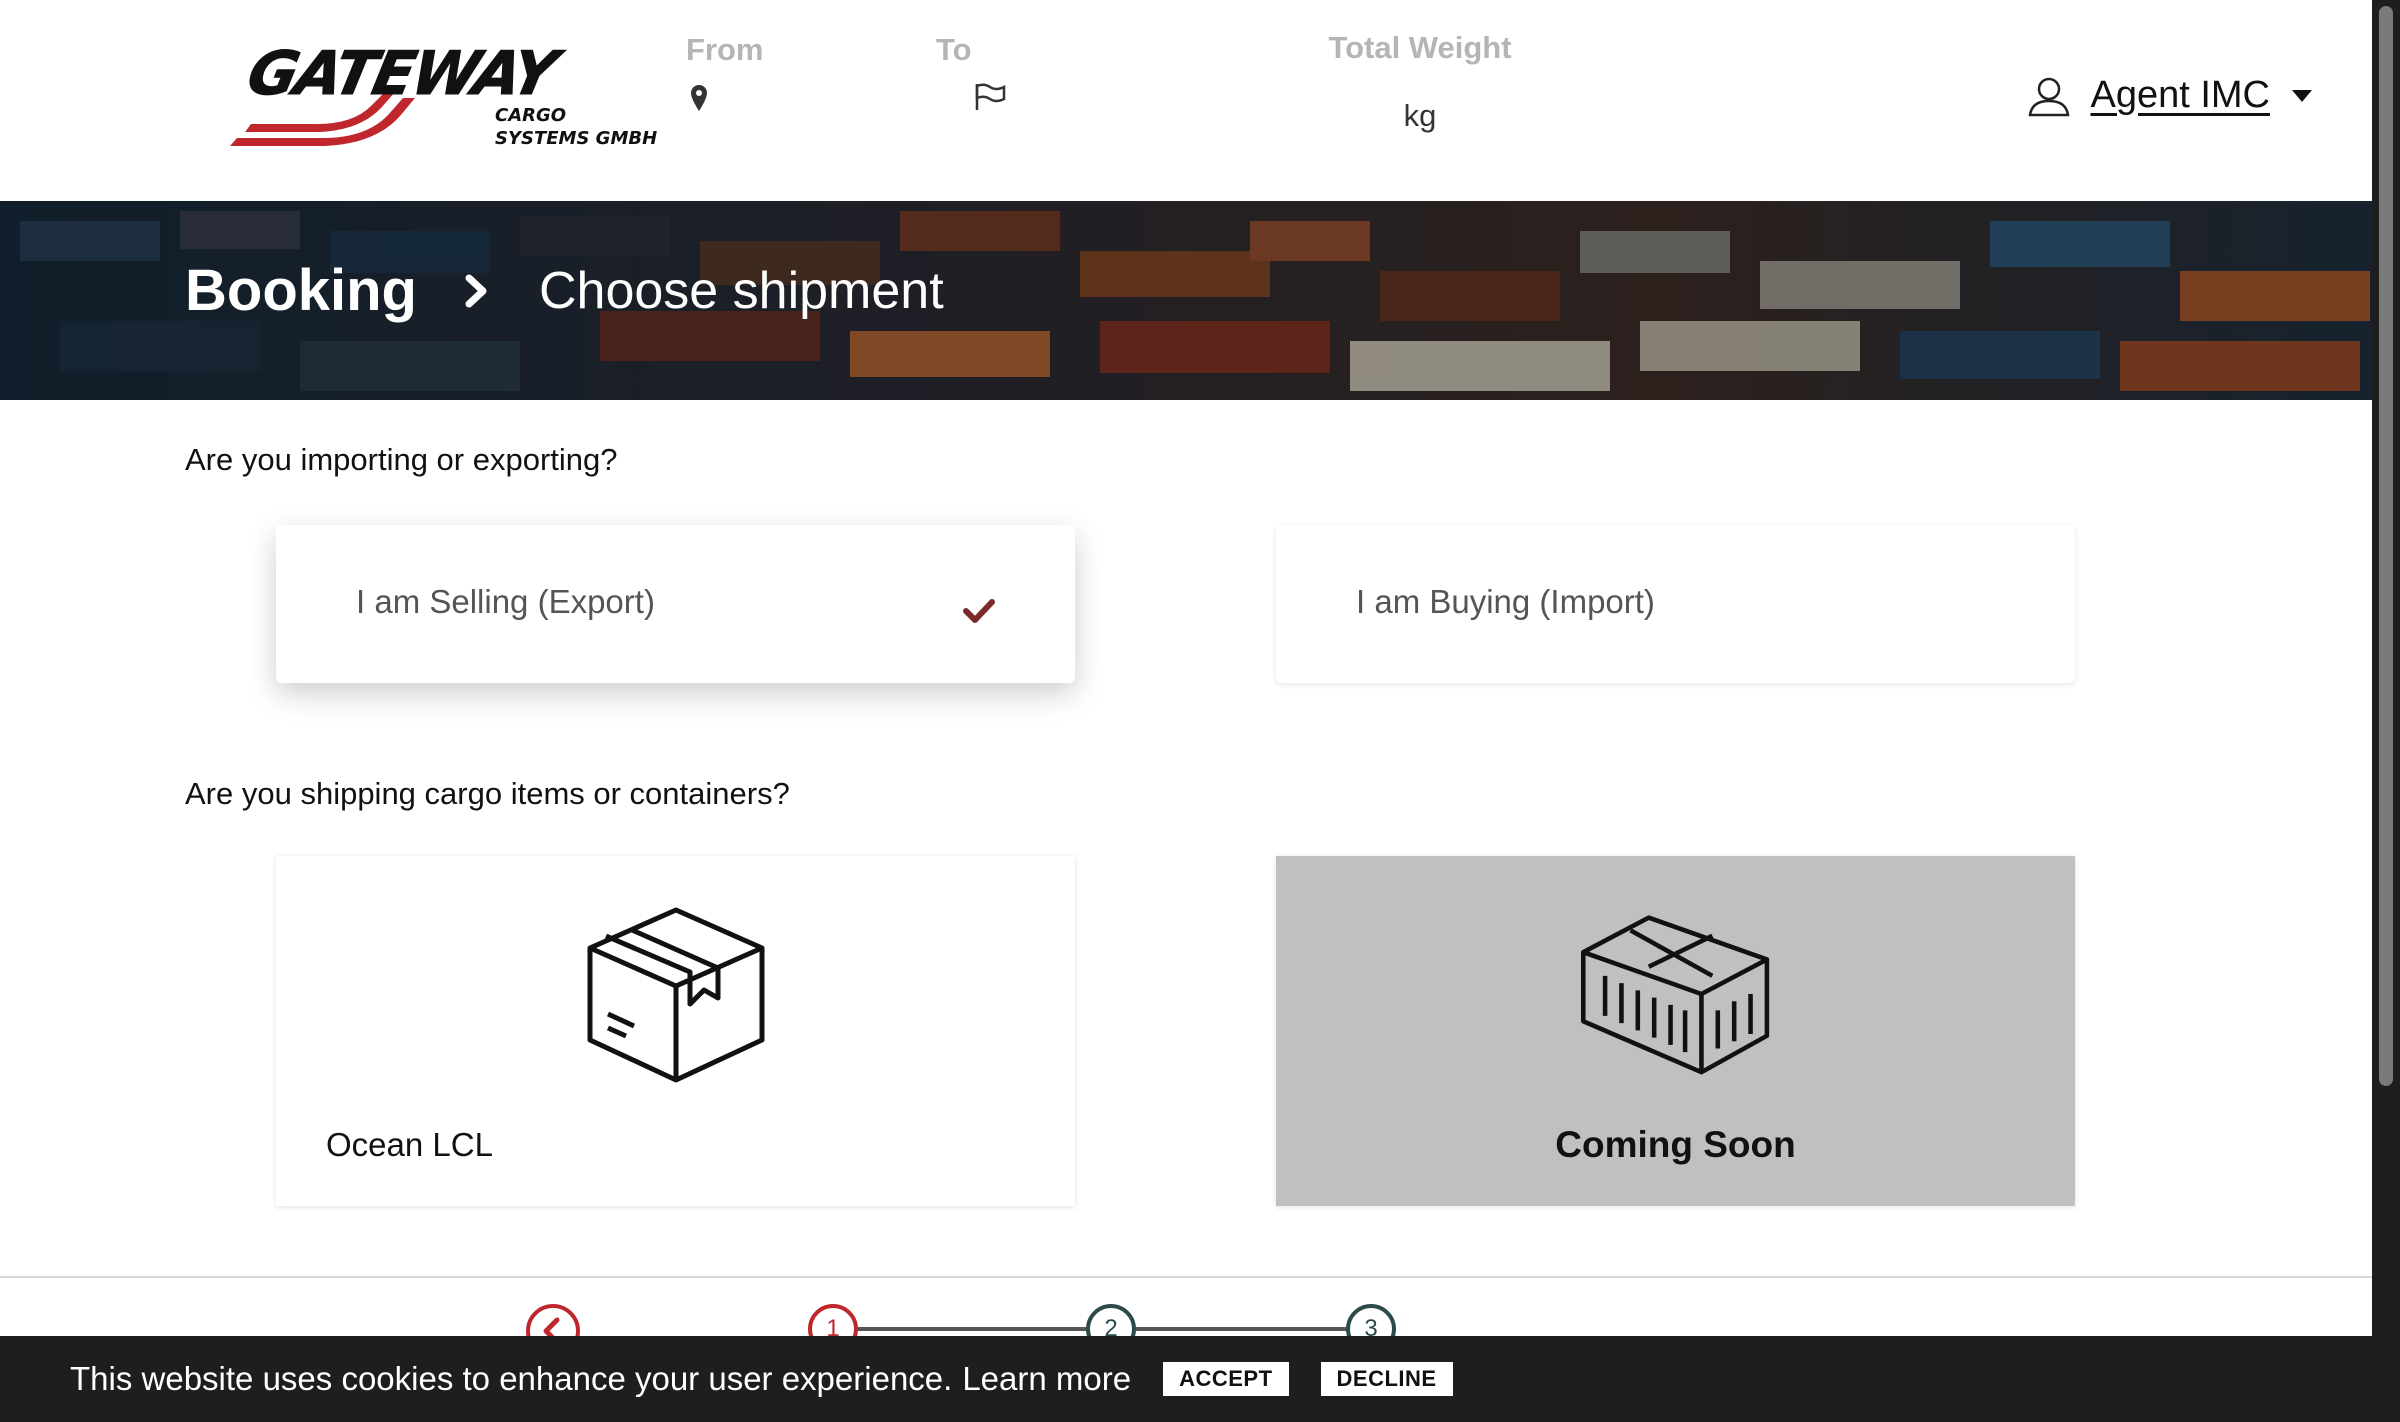 This screenshot has width=2400, height=1422. I want to click on chevron-down-icon, so click(2302, 95).